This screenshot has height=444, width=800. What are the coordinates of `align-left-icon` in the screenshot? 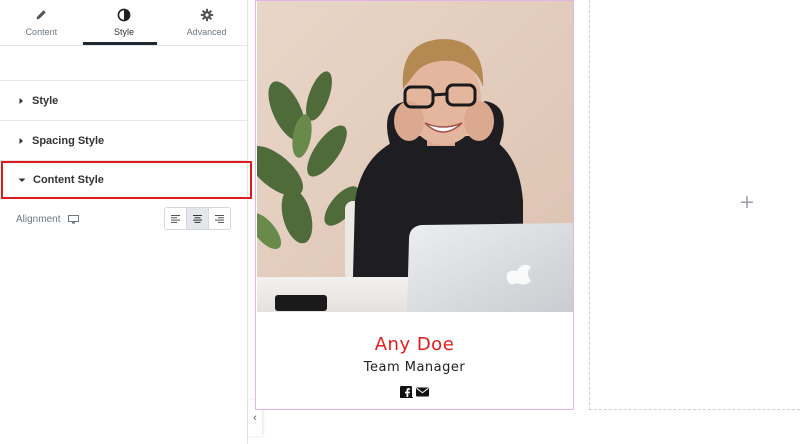 It's located at (175, 218).